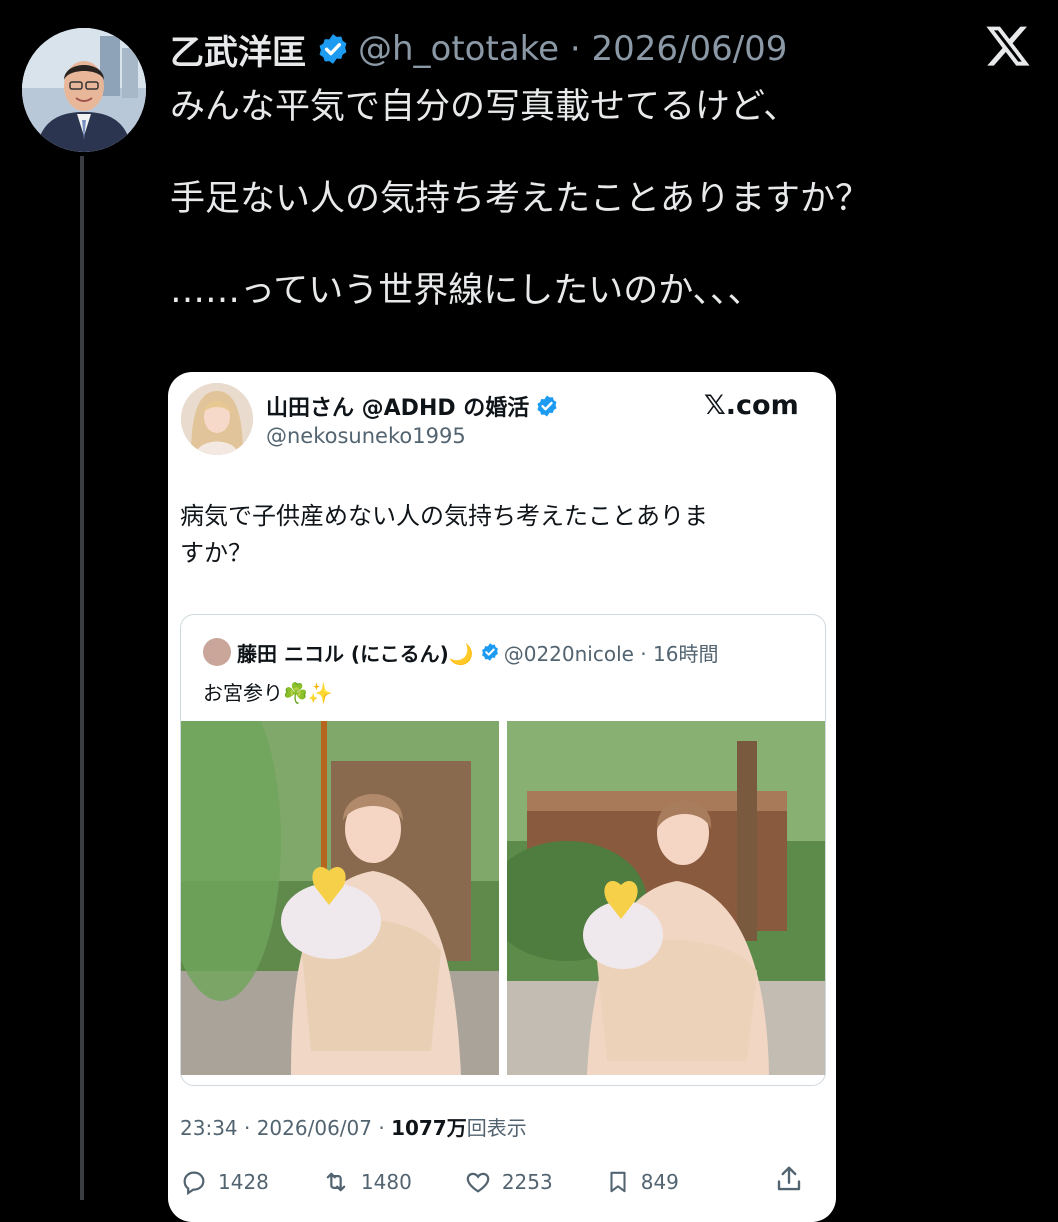 Image resolution: width=1058 pixels, height=1222 pixels. What do you see at coordinates (238, 49) in the screenshot?
I see `author-name: 乙武洋匡` at bounding box center [238, 49].